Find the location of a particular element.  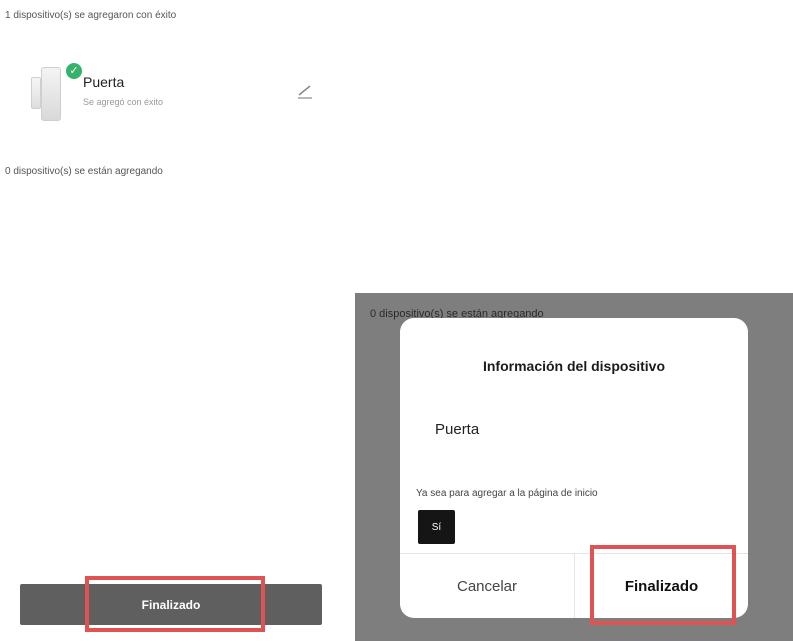

device-name-field: Puerta is located at coordinates (457, 429).